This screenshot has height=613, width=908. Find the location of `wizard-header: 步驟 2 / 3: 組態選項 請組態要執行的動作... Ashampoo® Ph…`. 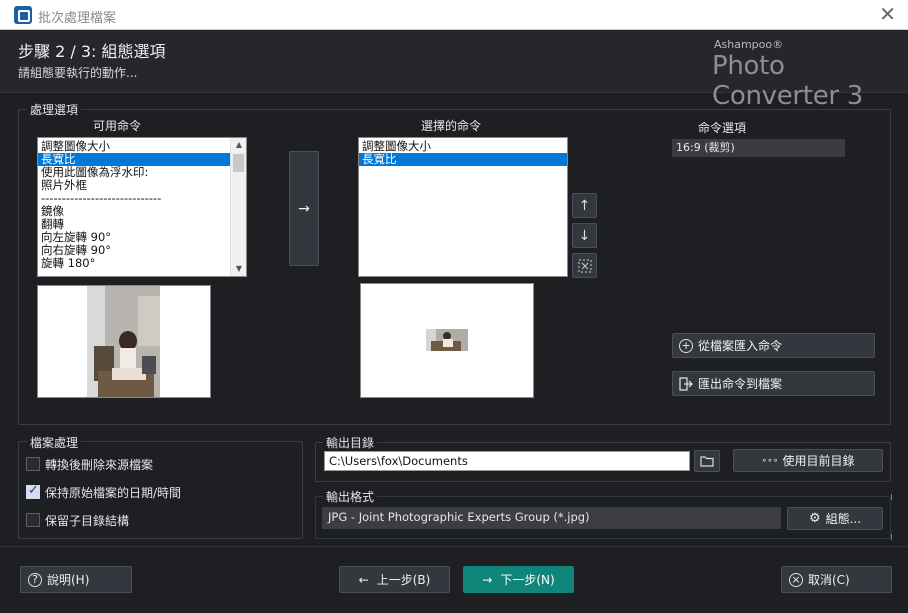

wizard-header: 步驟 2 / 3: 組態選項 請組態要執行的動作... Ashampoo® Ph… is located at coordinates (454, 71).